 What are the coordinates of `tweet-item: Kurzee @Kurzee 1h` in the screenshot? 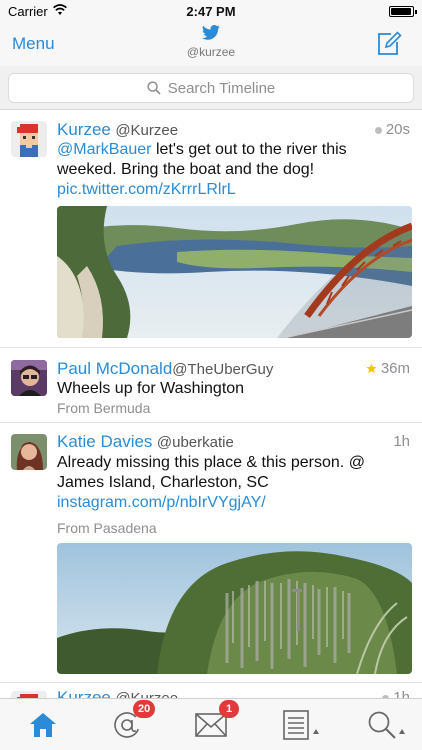 It's located at (211, 690).